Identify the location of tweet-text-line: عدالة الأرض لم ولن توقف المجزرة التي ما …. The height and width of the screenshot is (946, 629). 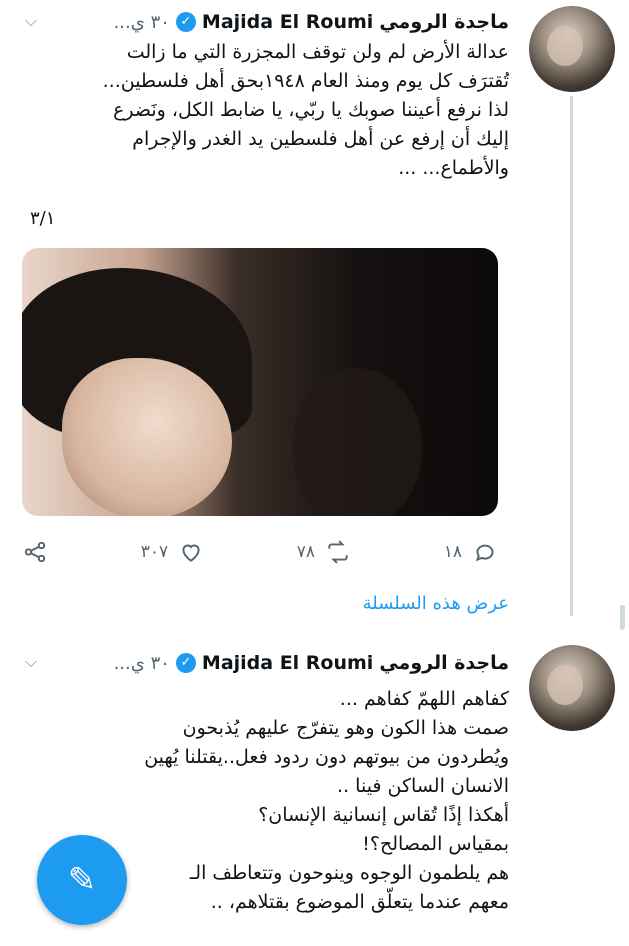
(317, 52).